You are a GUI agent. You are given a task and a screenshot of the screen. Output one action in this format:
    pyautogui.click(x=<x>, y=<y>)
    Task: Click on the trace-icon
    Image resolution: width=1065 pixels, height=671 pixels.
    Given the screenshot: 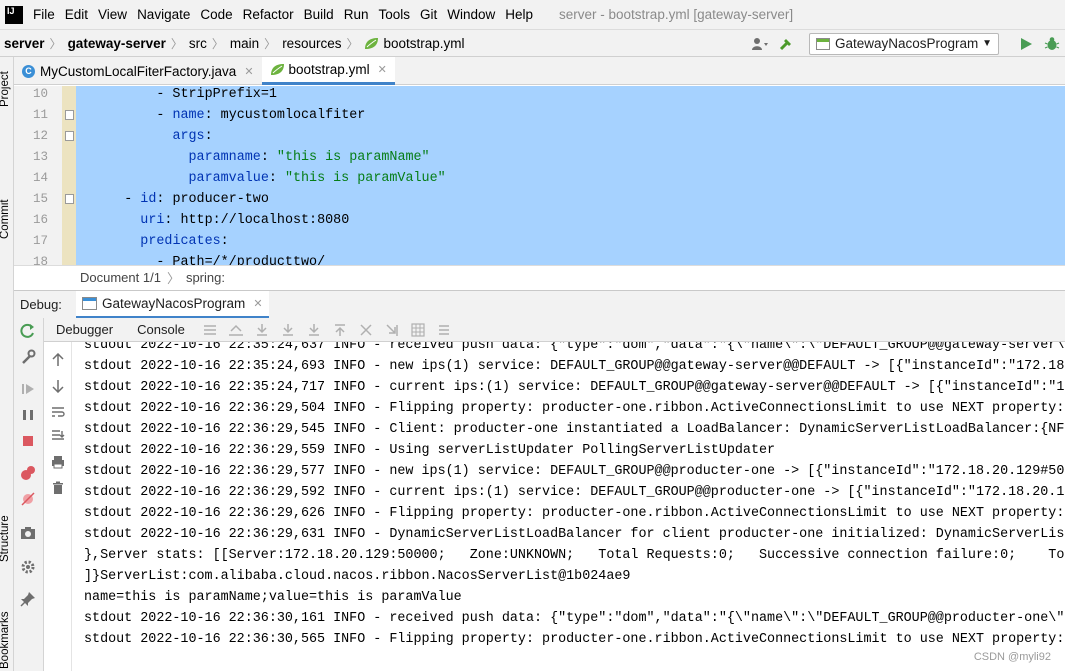 What is the action you would take?
    pyautogui.click(x=444, y=330)
    